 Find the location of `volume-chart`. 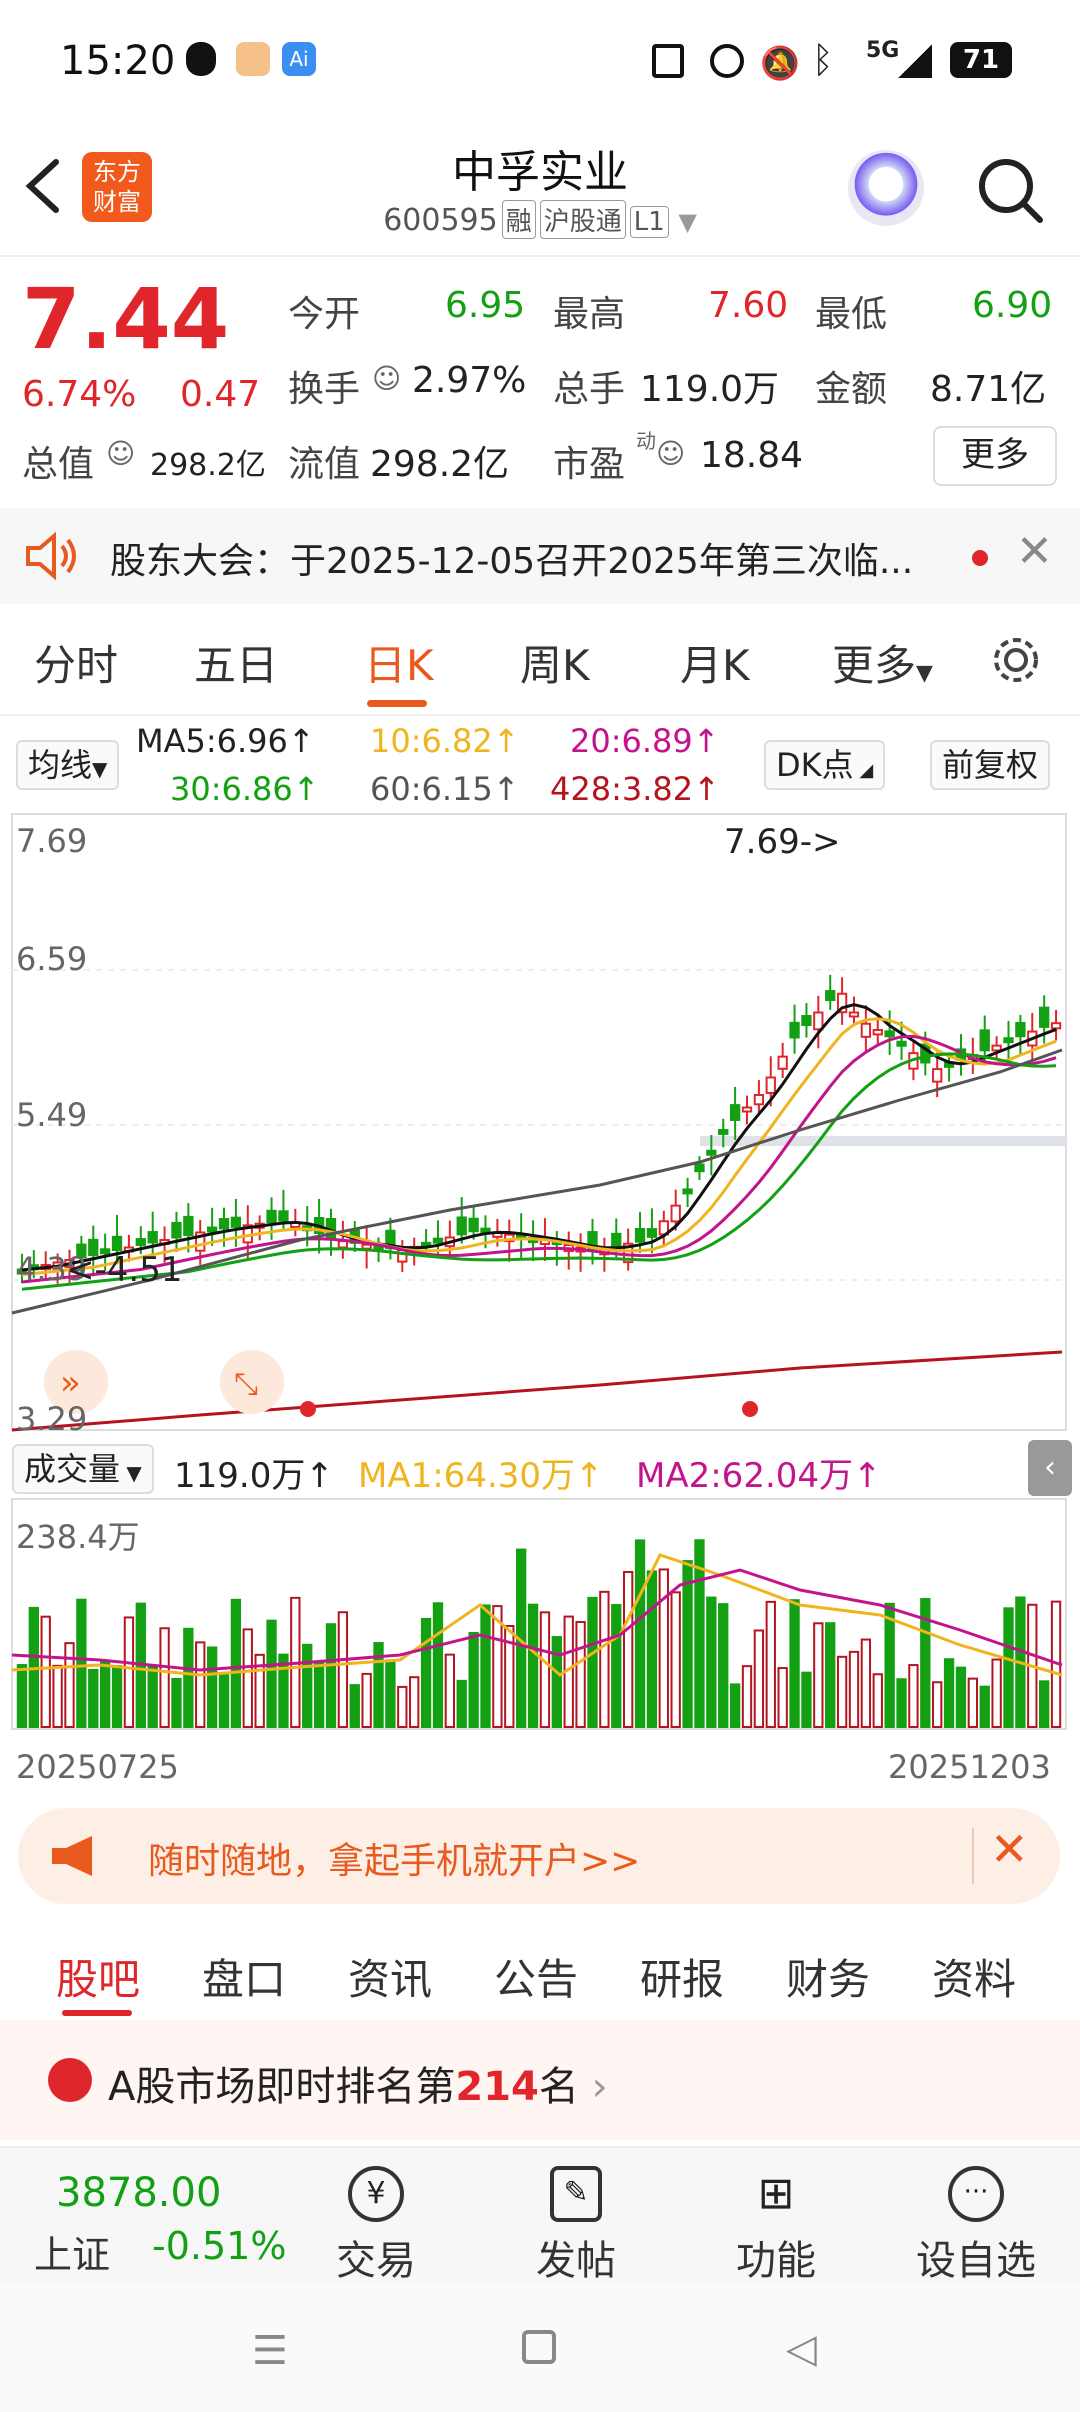

volume-chart is located at coordinates (540, 1615).